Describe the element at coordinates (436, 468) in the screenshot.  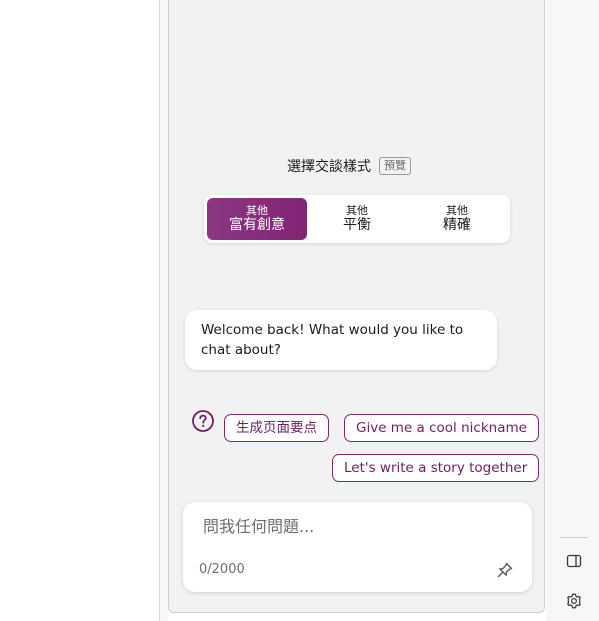
I see `suggestion-button: Let's write a story together` at that location.